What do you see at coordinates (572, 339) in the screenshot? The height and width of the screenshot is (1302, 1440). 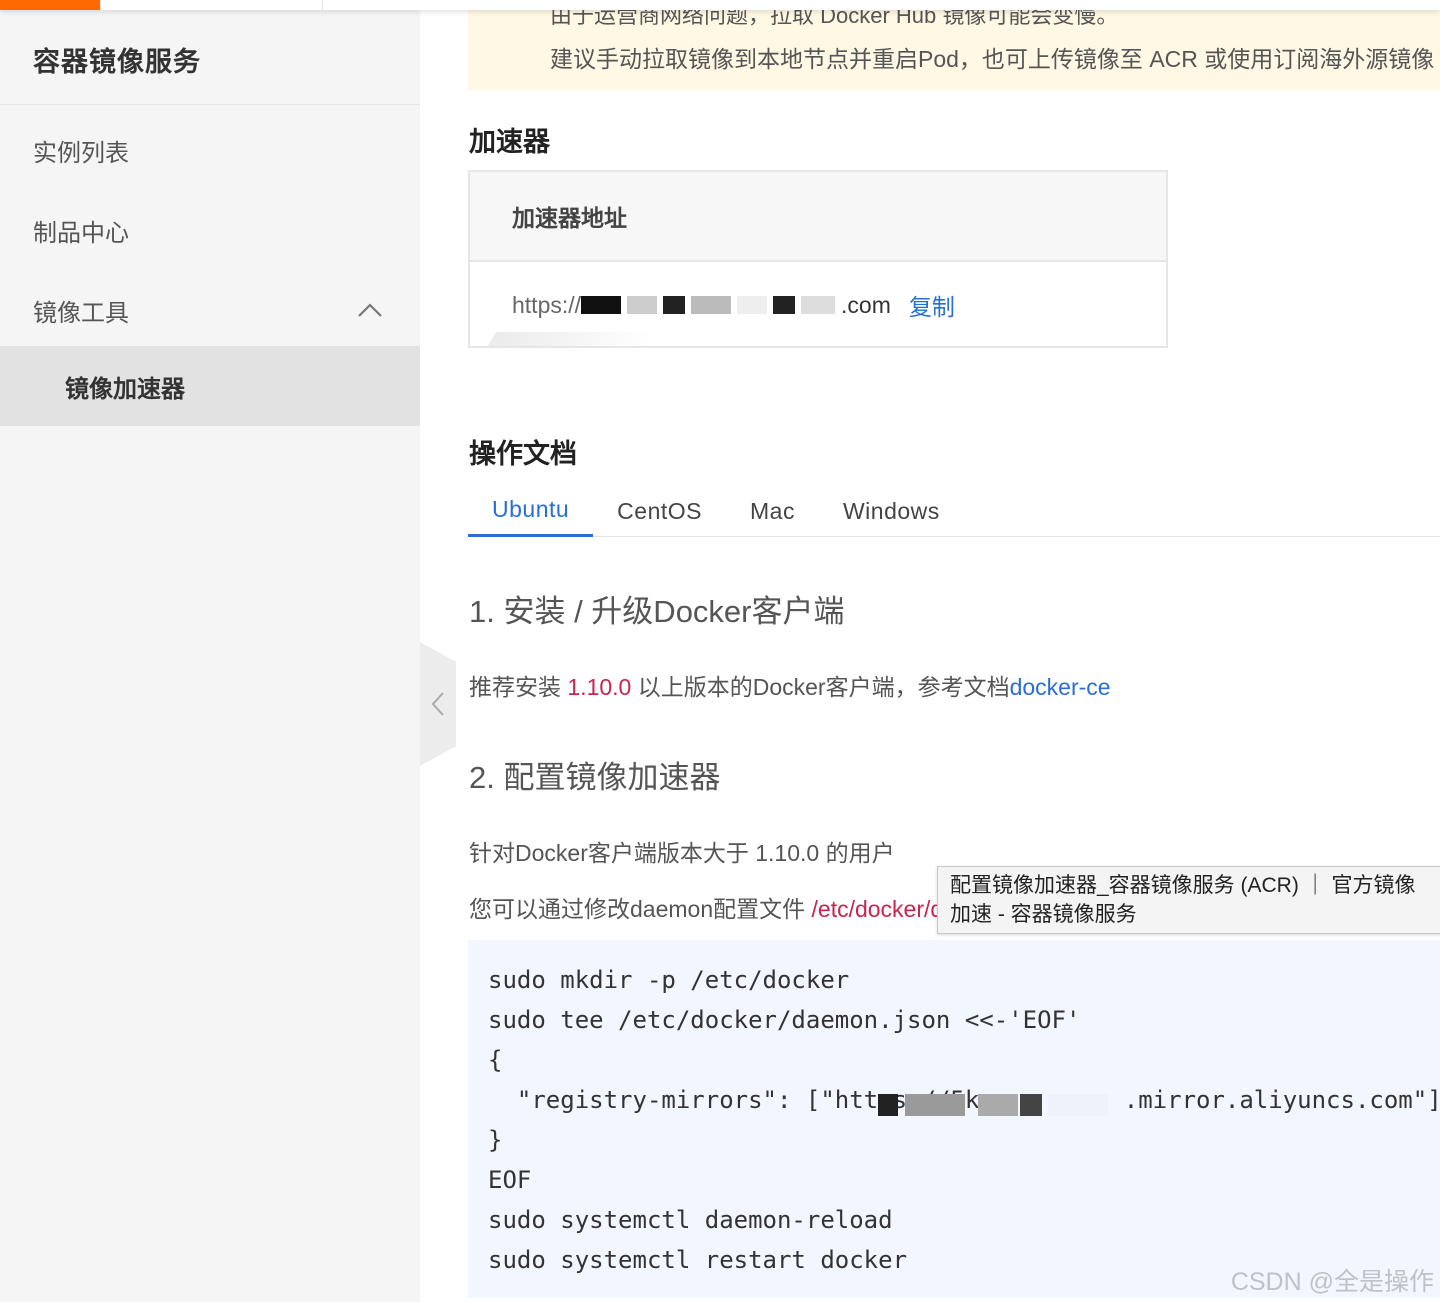 I see `redaction-smear` at bounding box center [572, 339].